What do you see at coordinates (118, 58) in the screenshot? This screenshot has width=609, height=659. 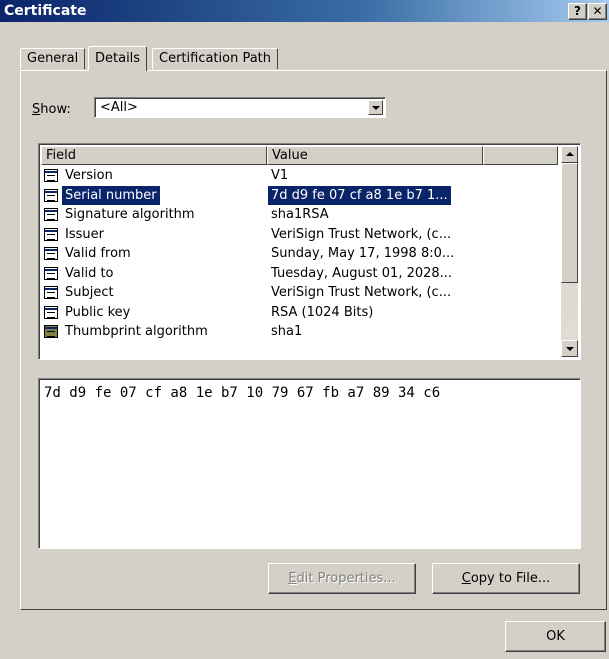 I see `tab-details: Details` at bounding box center [118, 58].